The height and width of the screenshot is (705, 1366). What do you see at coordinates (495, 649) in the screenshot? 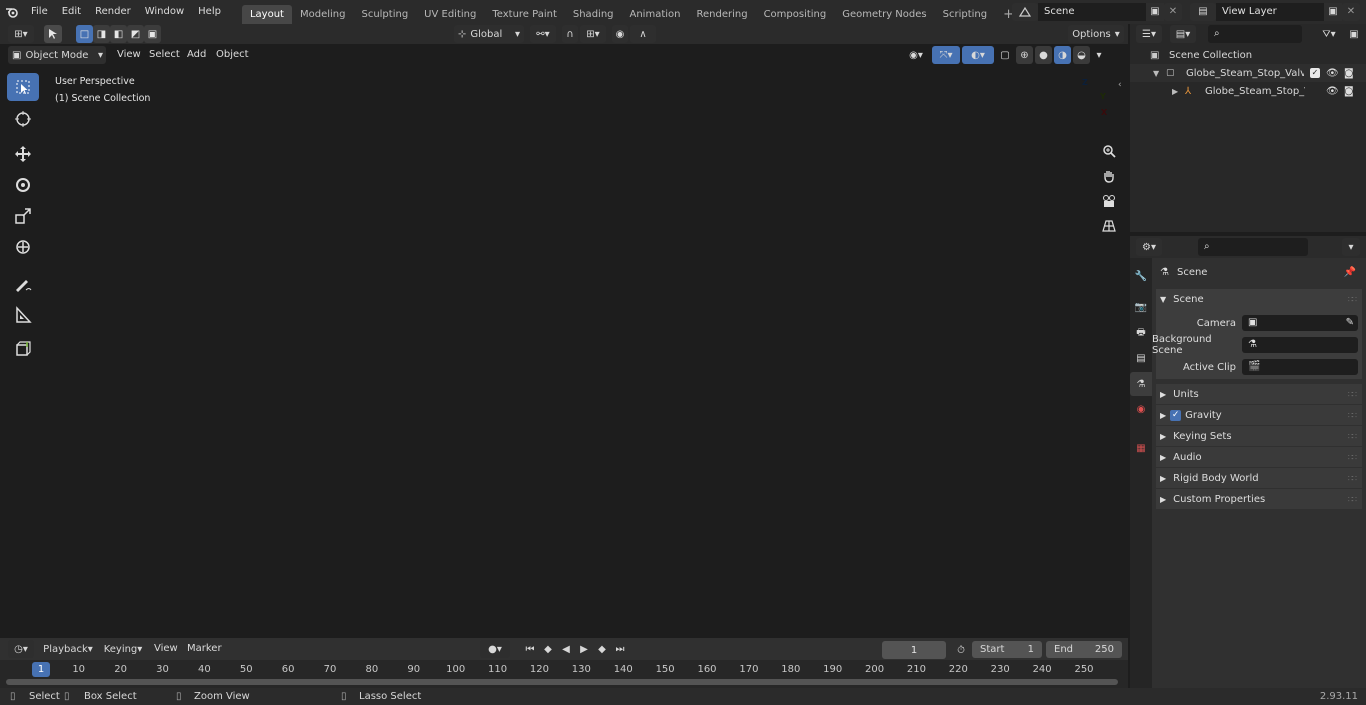
I see `record-icon: ●▾` at bounding box center [495, 649].